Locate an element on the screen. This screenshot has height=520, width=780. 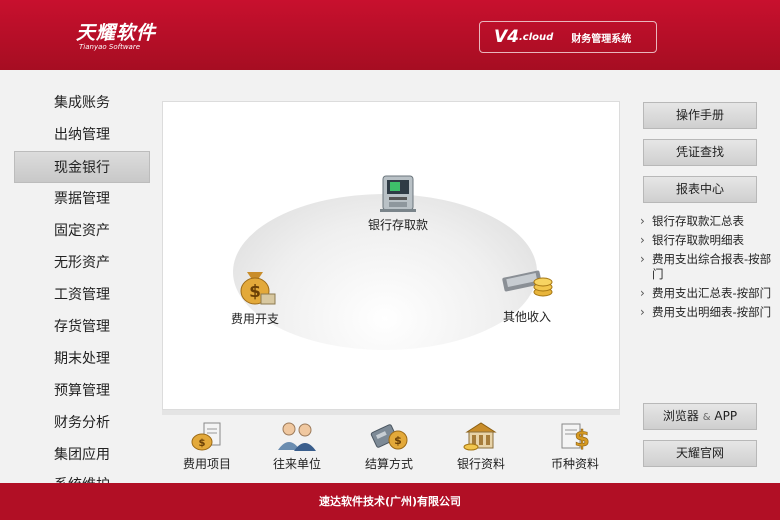
tool-contacts: 往来单位 is located at coordinates (297, 446).